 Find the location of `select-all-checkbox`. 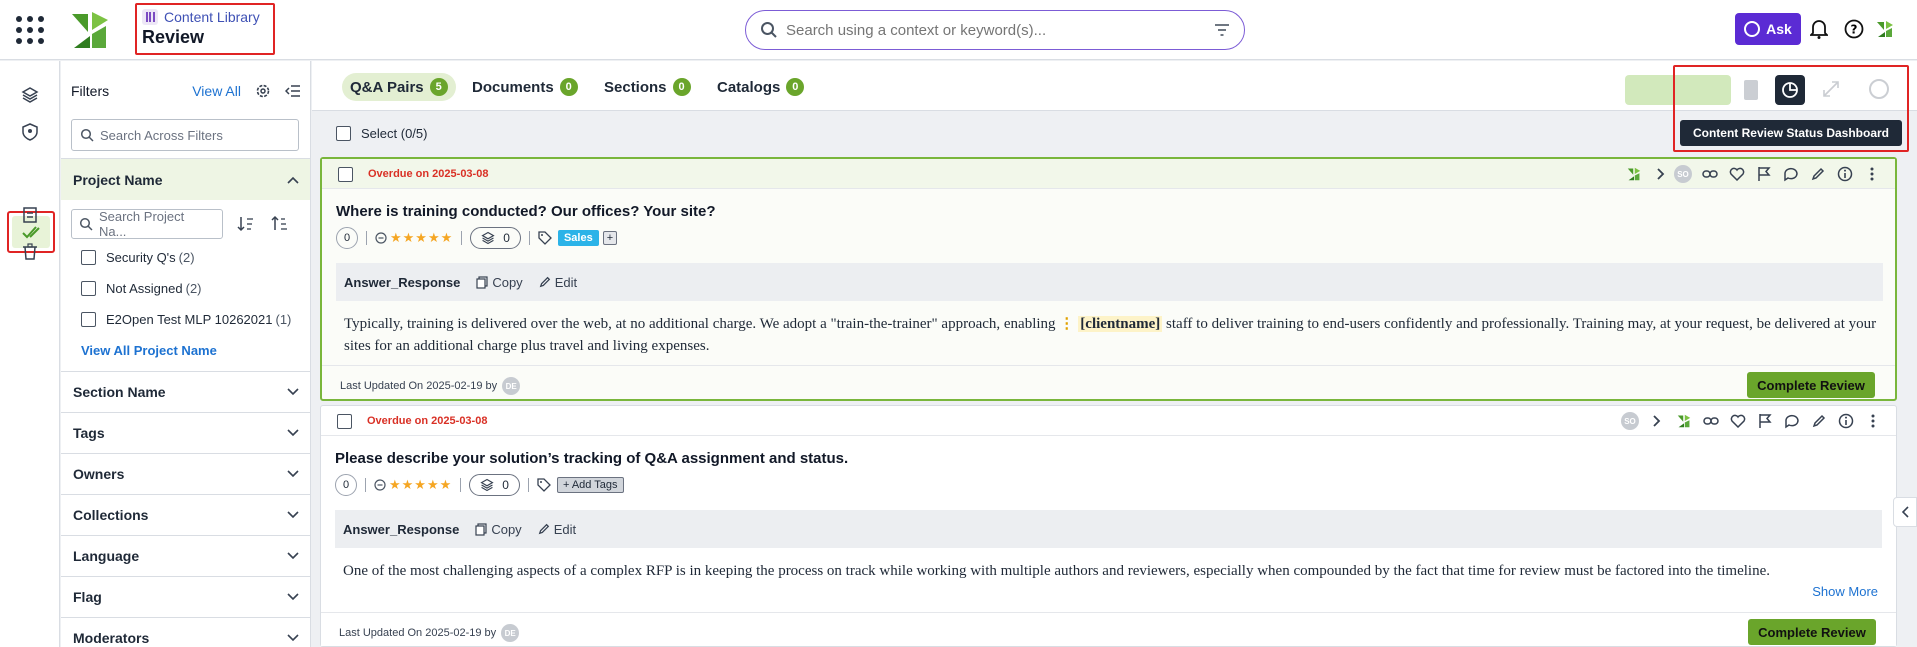

select-all-checkbox is located at coordinates (343, 133).